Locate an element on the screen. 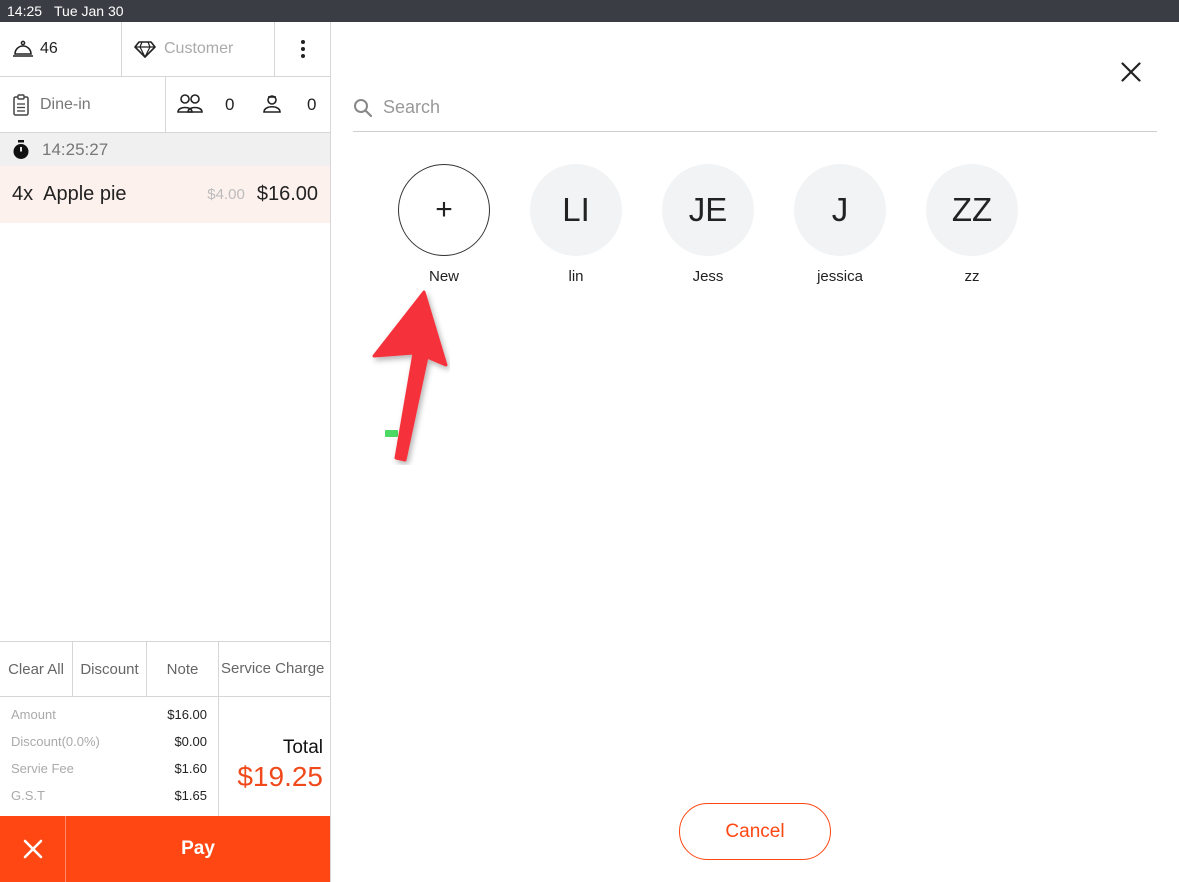 The height and width of the screenshot is (882, 1179). service-fee-label: Servie Fee is located at coordinates (42, 768).